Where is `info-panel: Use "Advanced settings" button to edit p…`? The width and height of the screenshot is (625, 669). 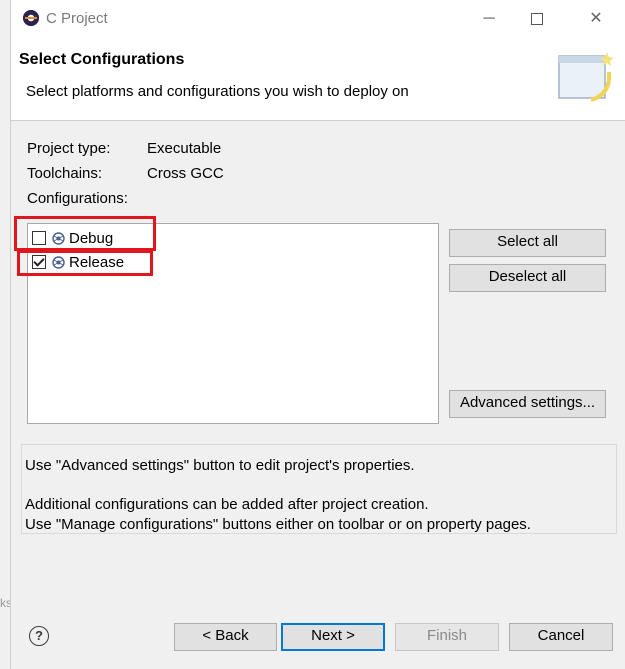
info-panel: Use "Advanced settings" button to edit p… is located at coordinates (319, 489).